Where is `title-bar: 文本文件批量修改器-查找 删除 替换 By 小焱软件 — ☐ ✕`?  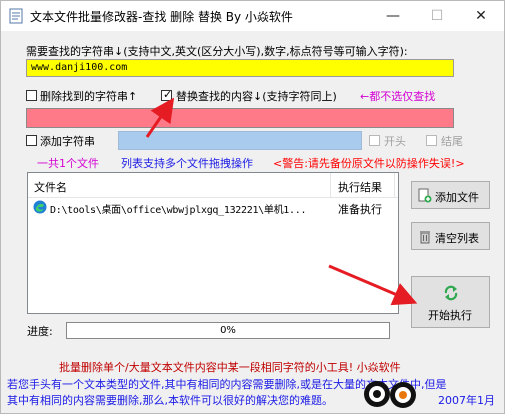
title-bar: 文本文件批量修改器-查找 删除 替换 By 小焱软件 — ☐ ✕ is located at coordinates (252, 16).